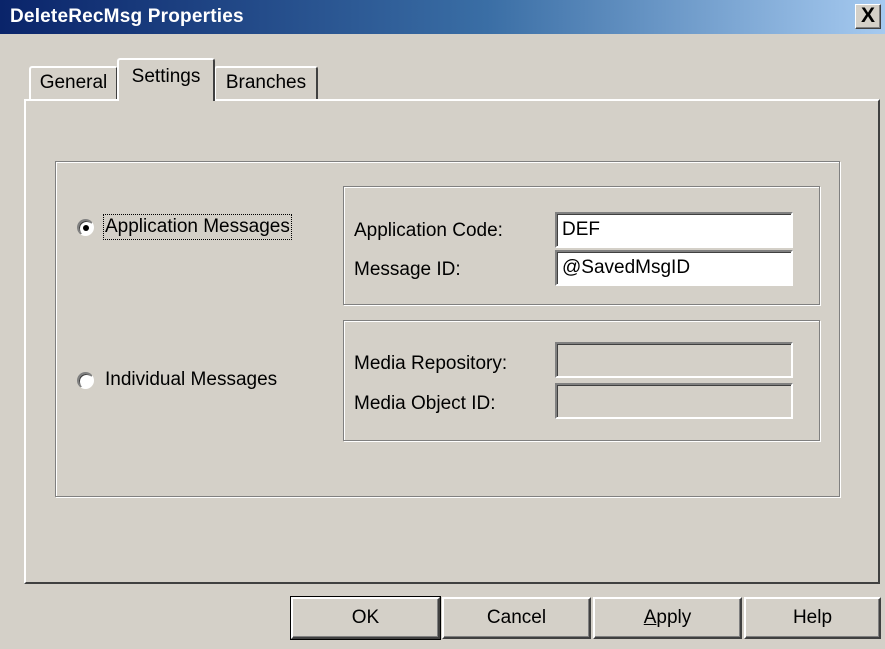 This screenshot has width=885, height=649. I want to click on close-icon: X, so click(867, 15).